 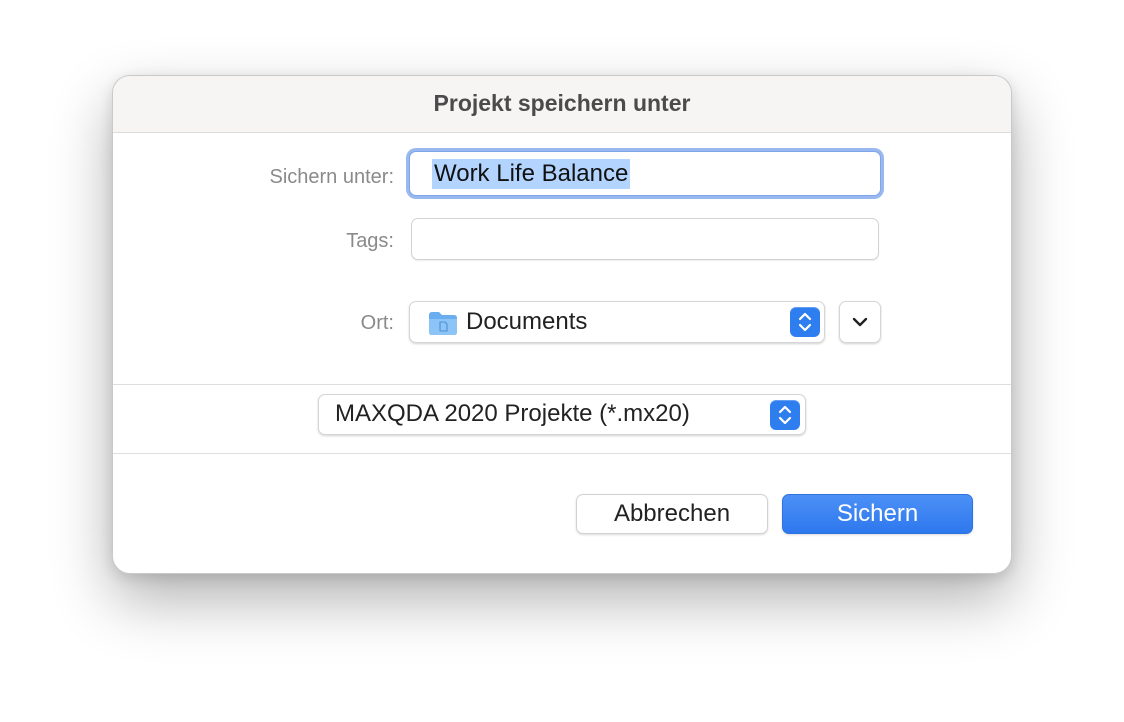 What do you see at coordinates (645, 173) in the screenshot?
I see `save-as-field: Work Life Balance` at bounding box center [645, 173].